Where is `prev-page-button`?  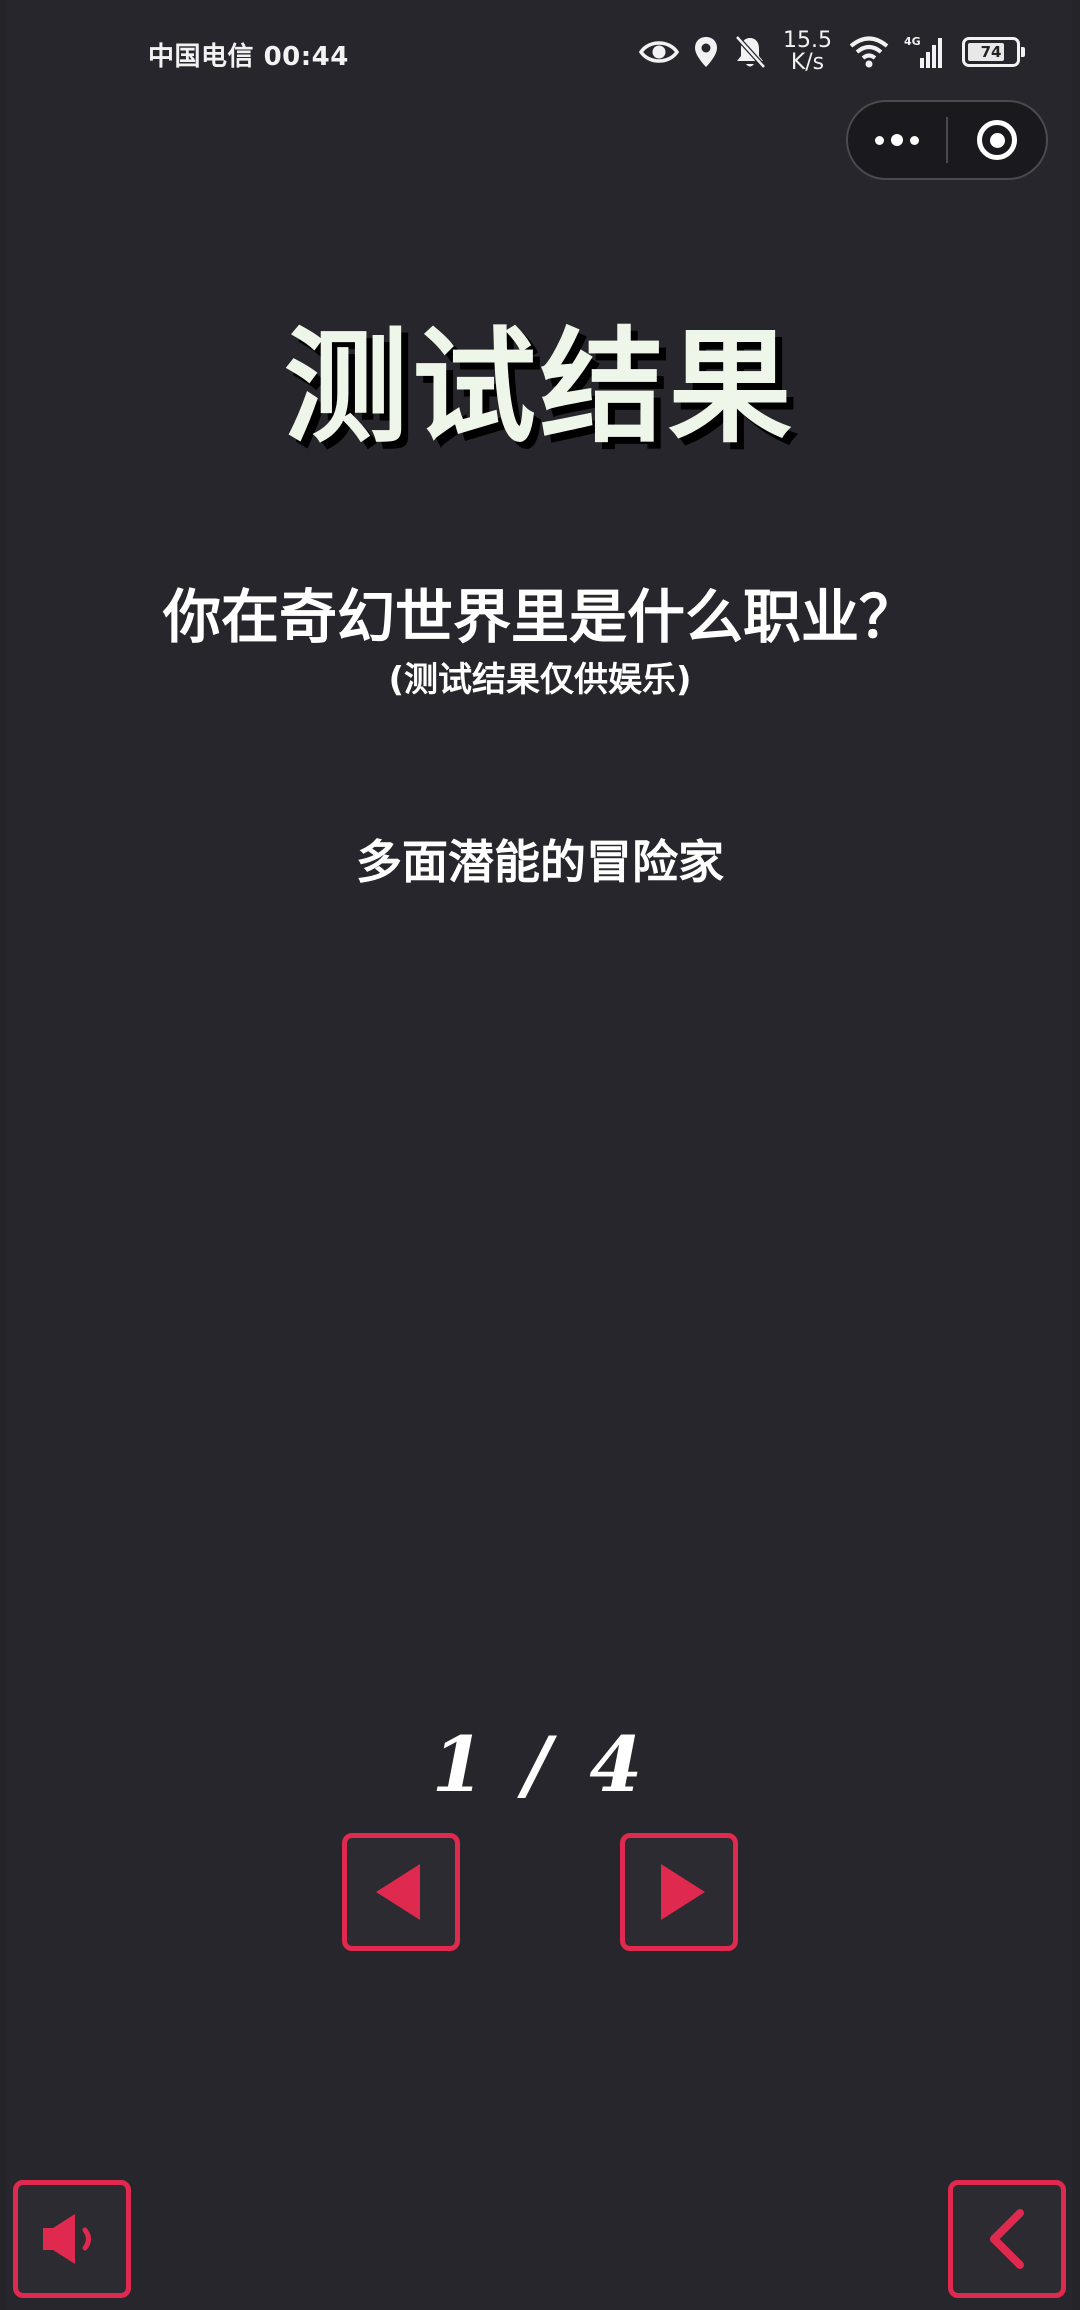
prev-page-button is located at coordinates (401, 1892).